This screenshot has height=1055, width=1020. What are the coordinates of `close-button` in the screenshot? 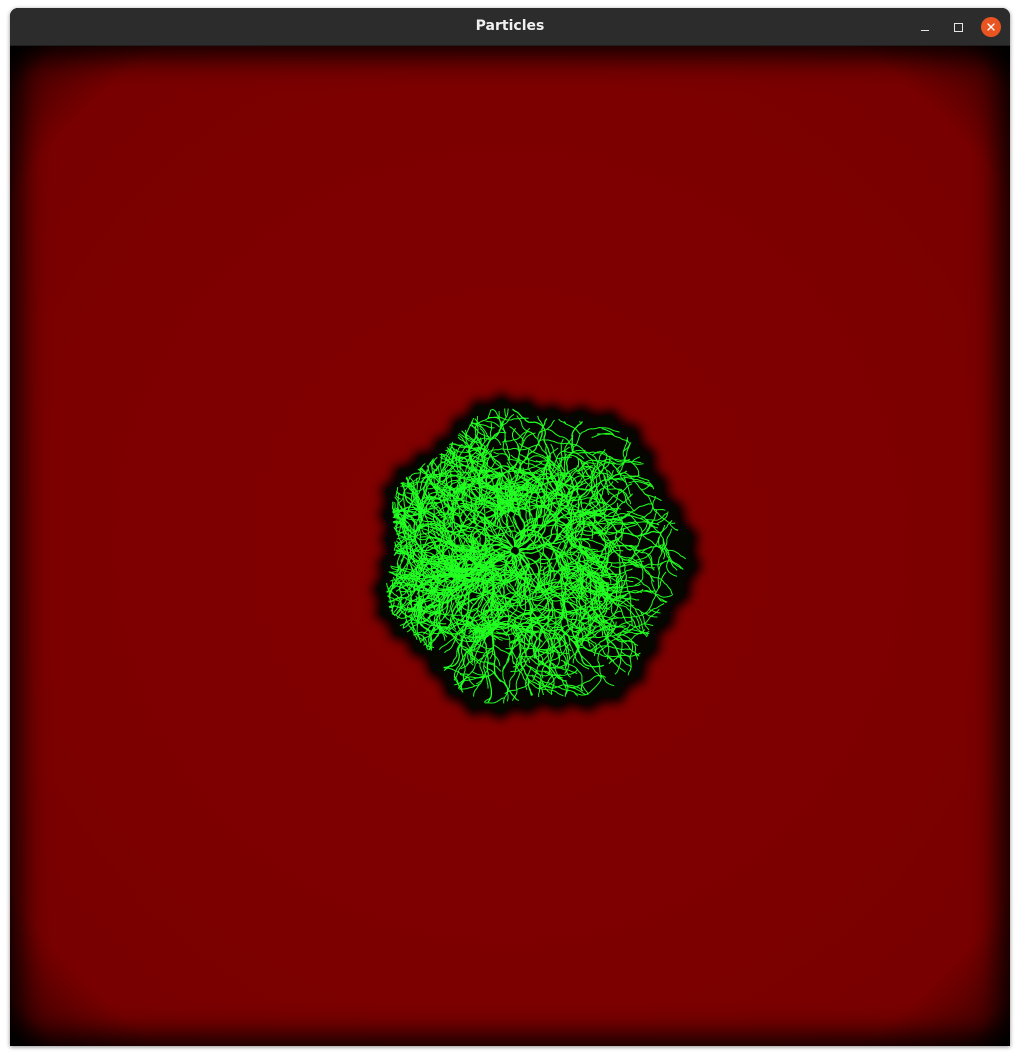 It's located at (991, 27).